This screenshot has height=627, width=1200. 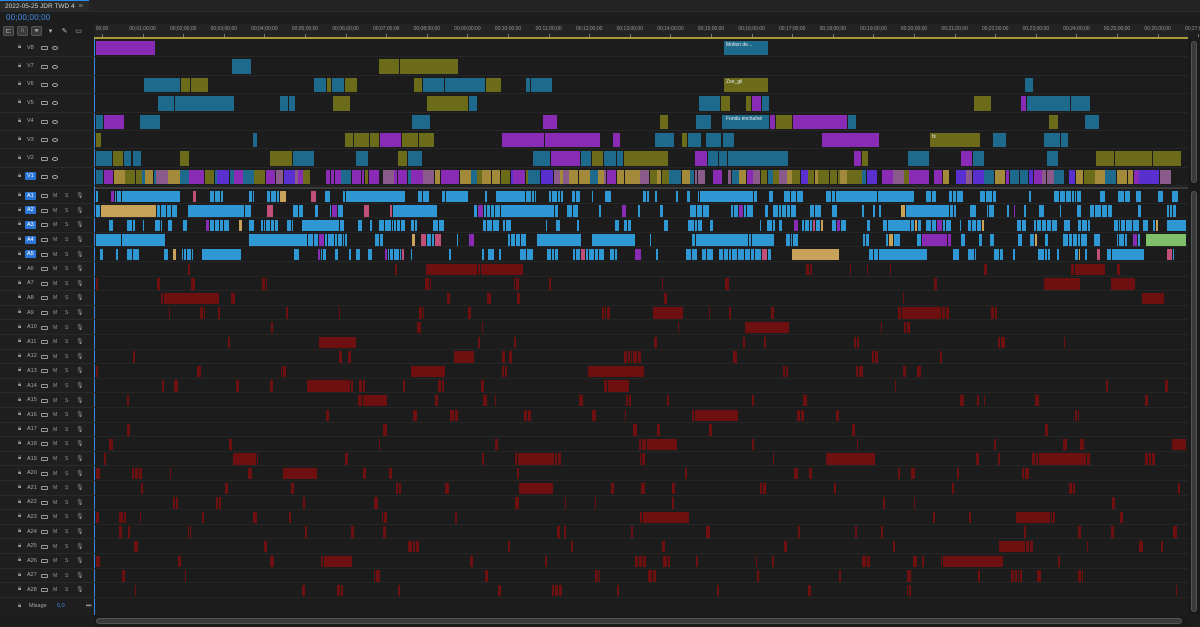 I want to click on track-name: A7, so click(x=30, y=283).